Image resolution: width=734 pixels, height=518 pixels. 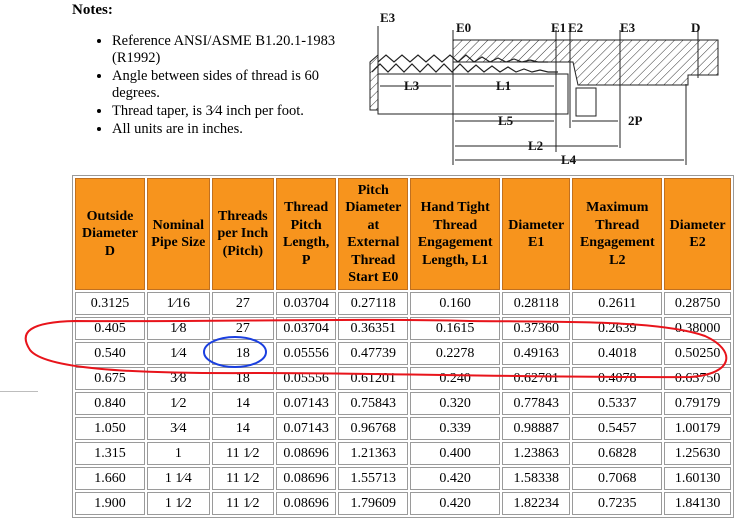 I want to click on col-nominal-pipe-size: Nominal Pipe Size, so click(x=178, y=234).